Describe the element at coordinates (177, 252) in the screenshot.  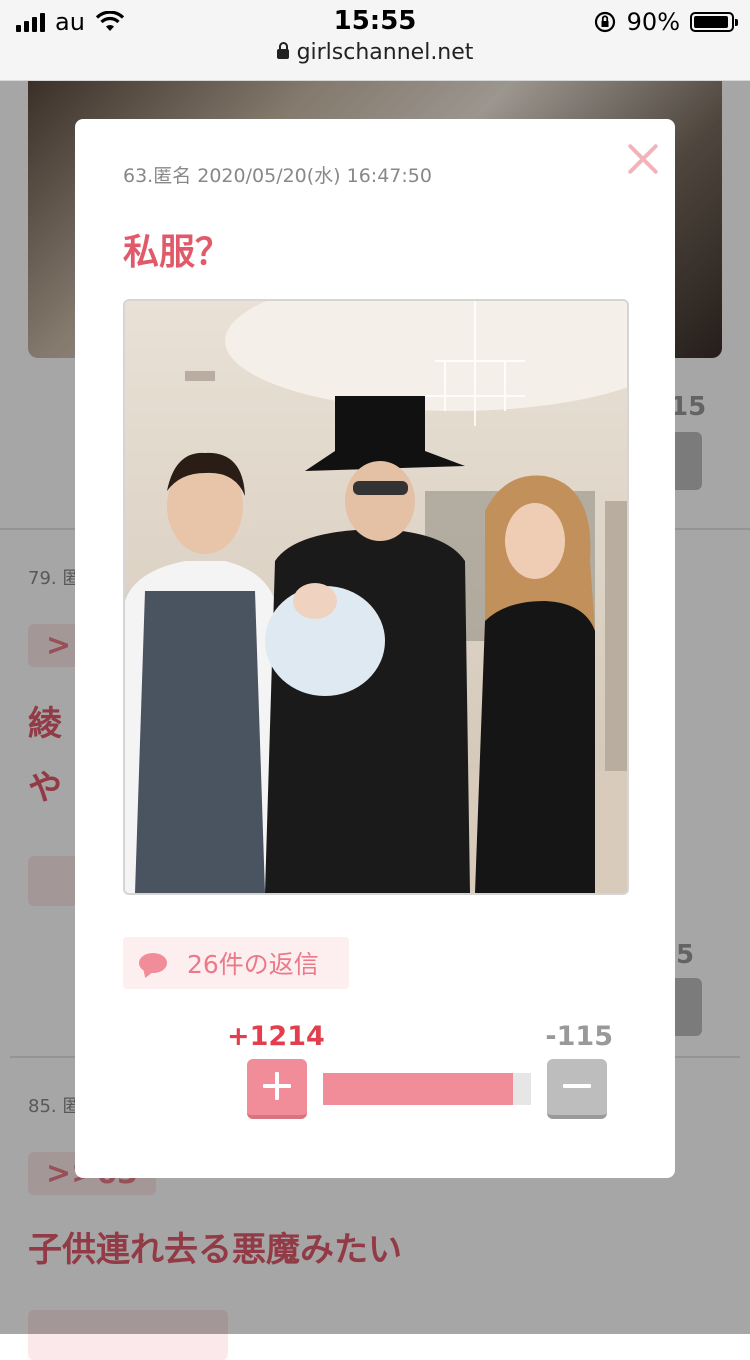
I see `comment-title: 私服？` at that location.